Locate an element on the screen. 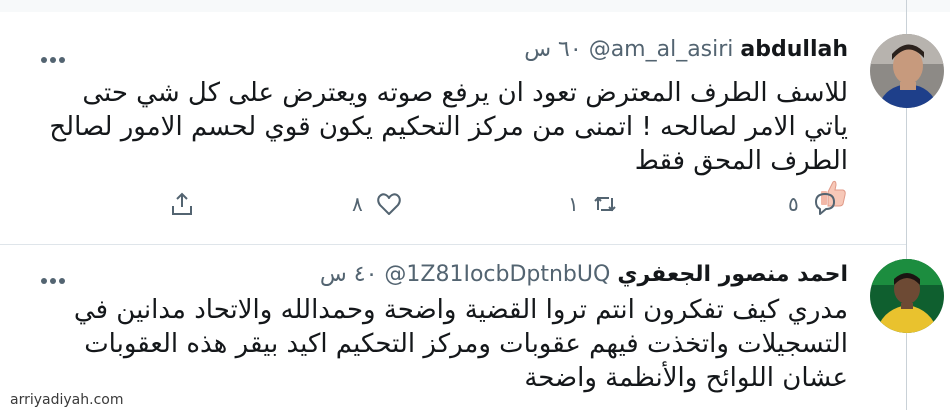  retweet-icon is located at coordinates (605, 204).